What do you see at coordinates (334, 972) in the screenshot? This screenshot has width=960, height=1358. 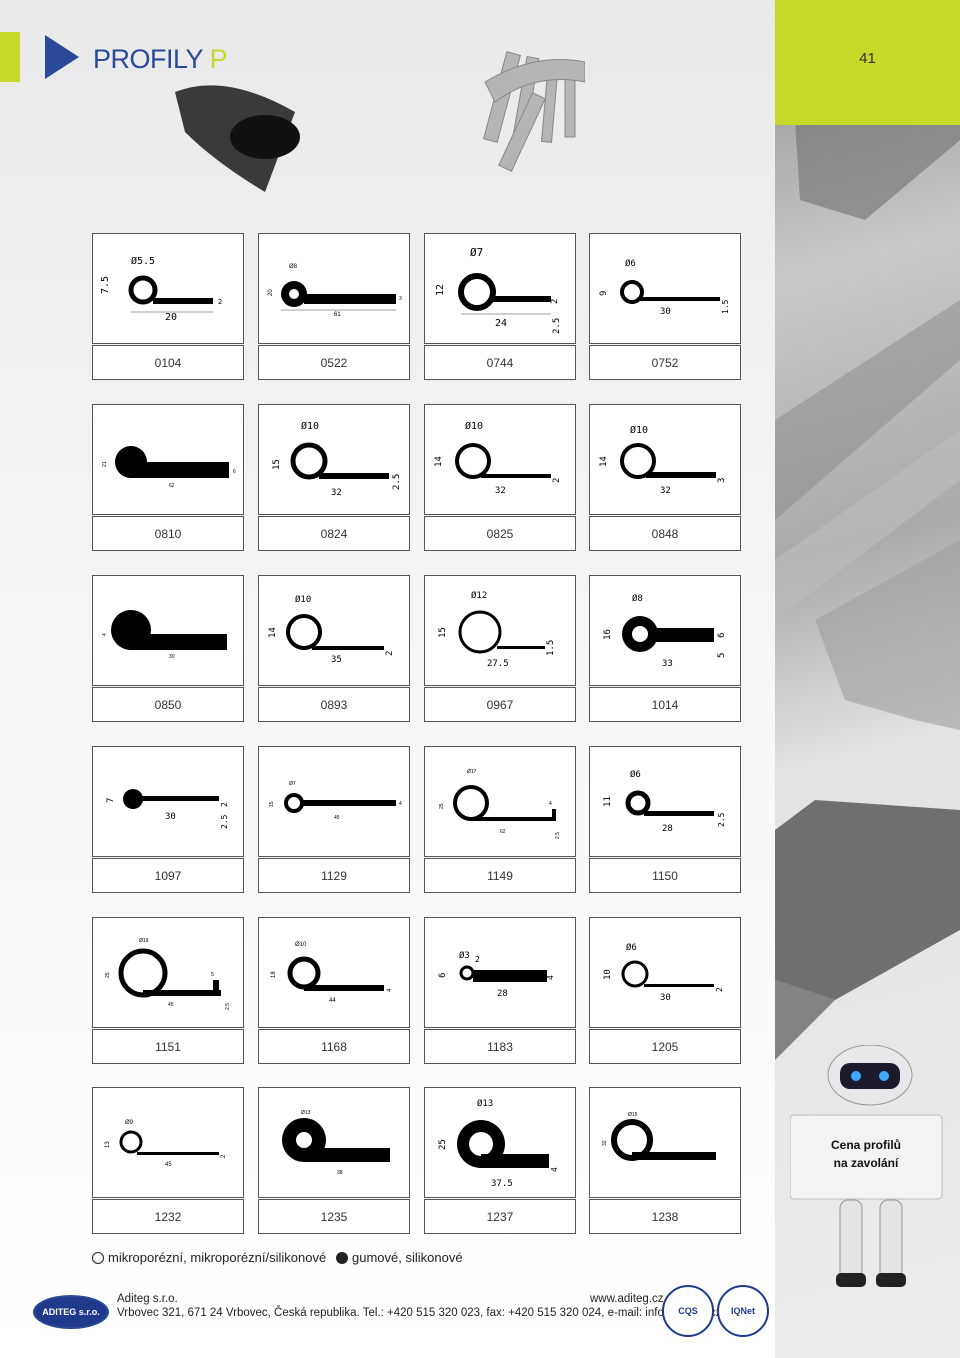 I see `profile-drawing: Ø10 18 44 4` at bounding box center [334, 972].